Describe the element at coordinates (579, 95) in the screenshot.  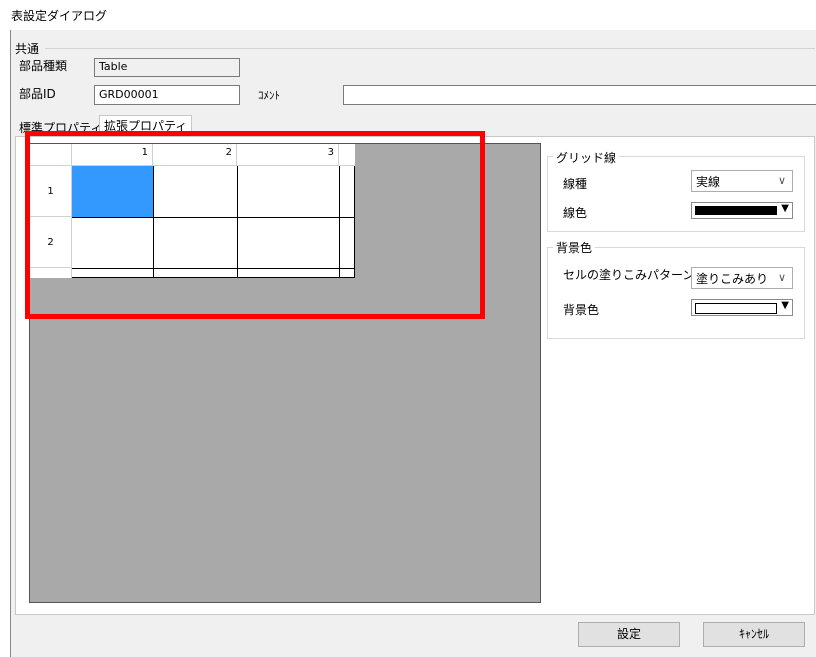
I see `comment-input` at that location.